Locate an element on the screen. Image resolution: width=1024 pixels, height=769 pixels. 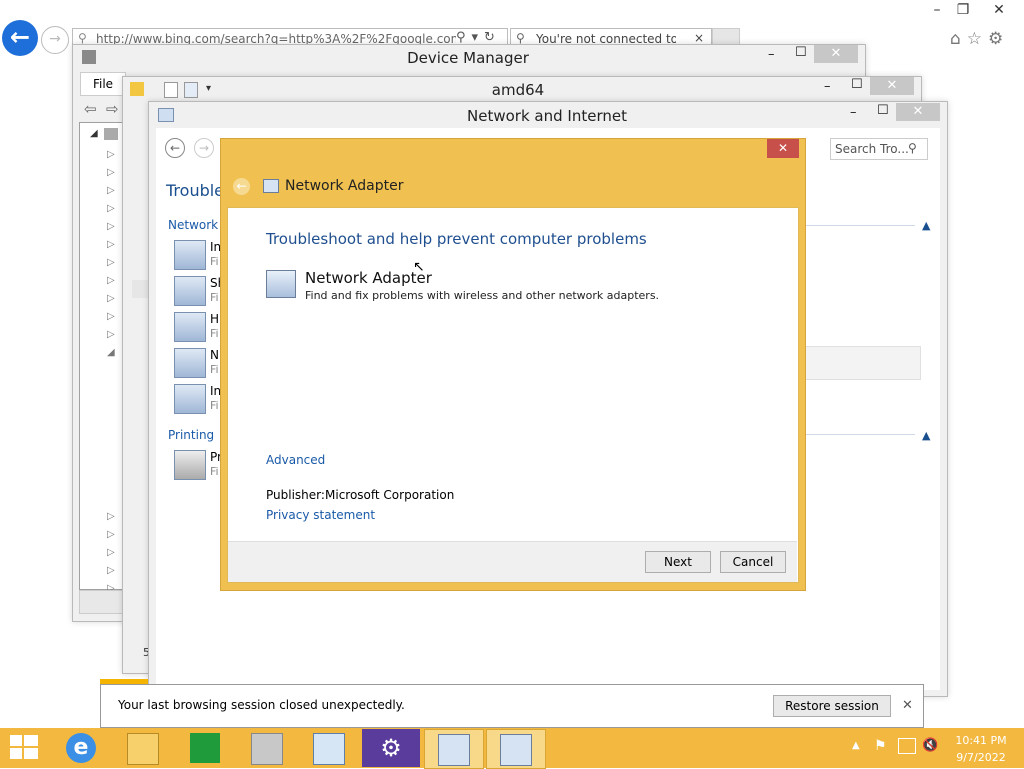
network-troubleshooter-icon is located at coordinates (454, 750).